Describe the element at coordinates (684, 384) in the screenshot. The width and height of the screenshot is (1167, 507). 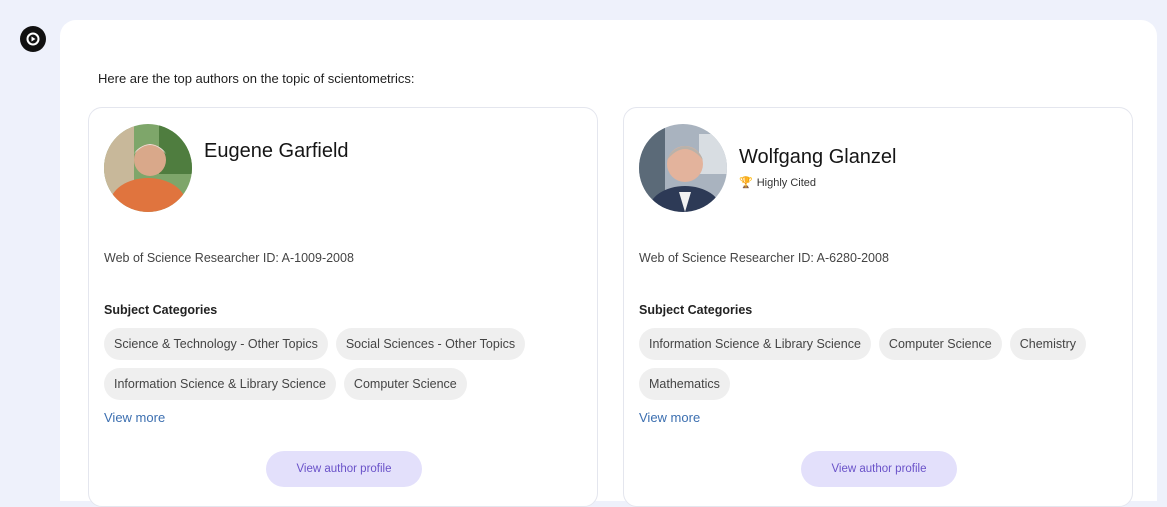
I see `category-chip: Mathematics` at that location.